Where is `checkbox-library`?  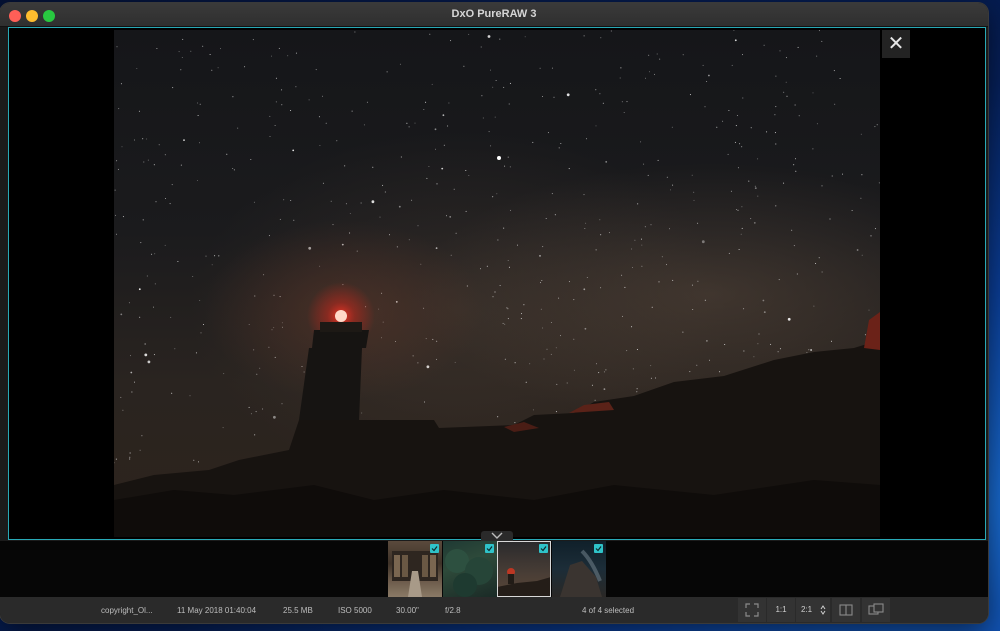
checkbox-library is located at coordinates (434, 548).